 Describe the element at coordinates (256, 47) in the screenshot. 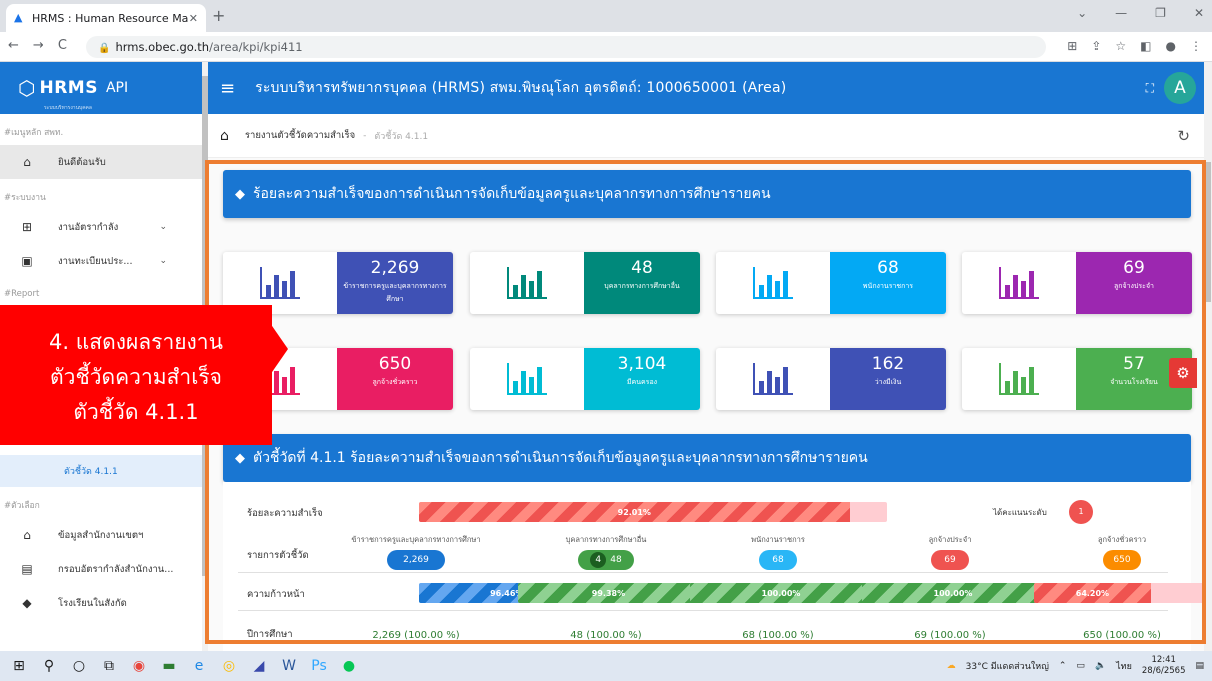

I see `url-path: /area/kpi/kpi411` at that location.